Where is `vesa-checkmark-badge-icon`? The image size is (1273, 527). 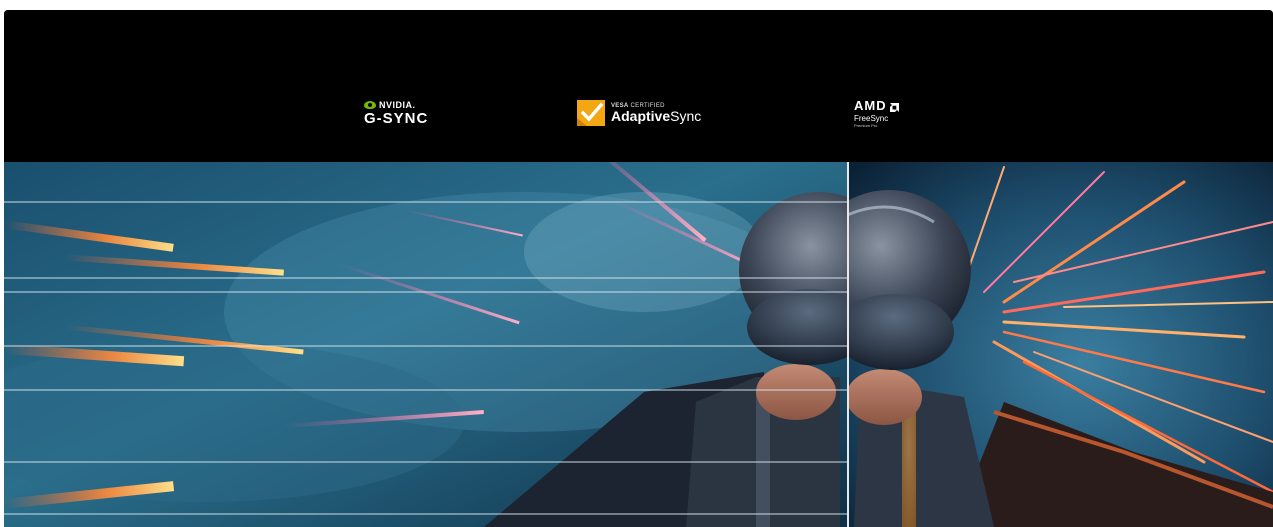
vesa-checkmark-badge-icon is located at coordinates (591, 113).